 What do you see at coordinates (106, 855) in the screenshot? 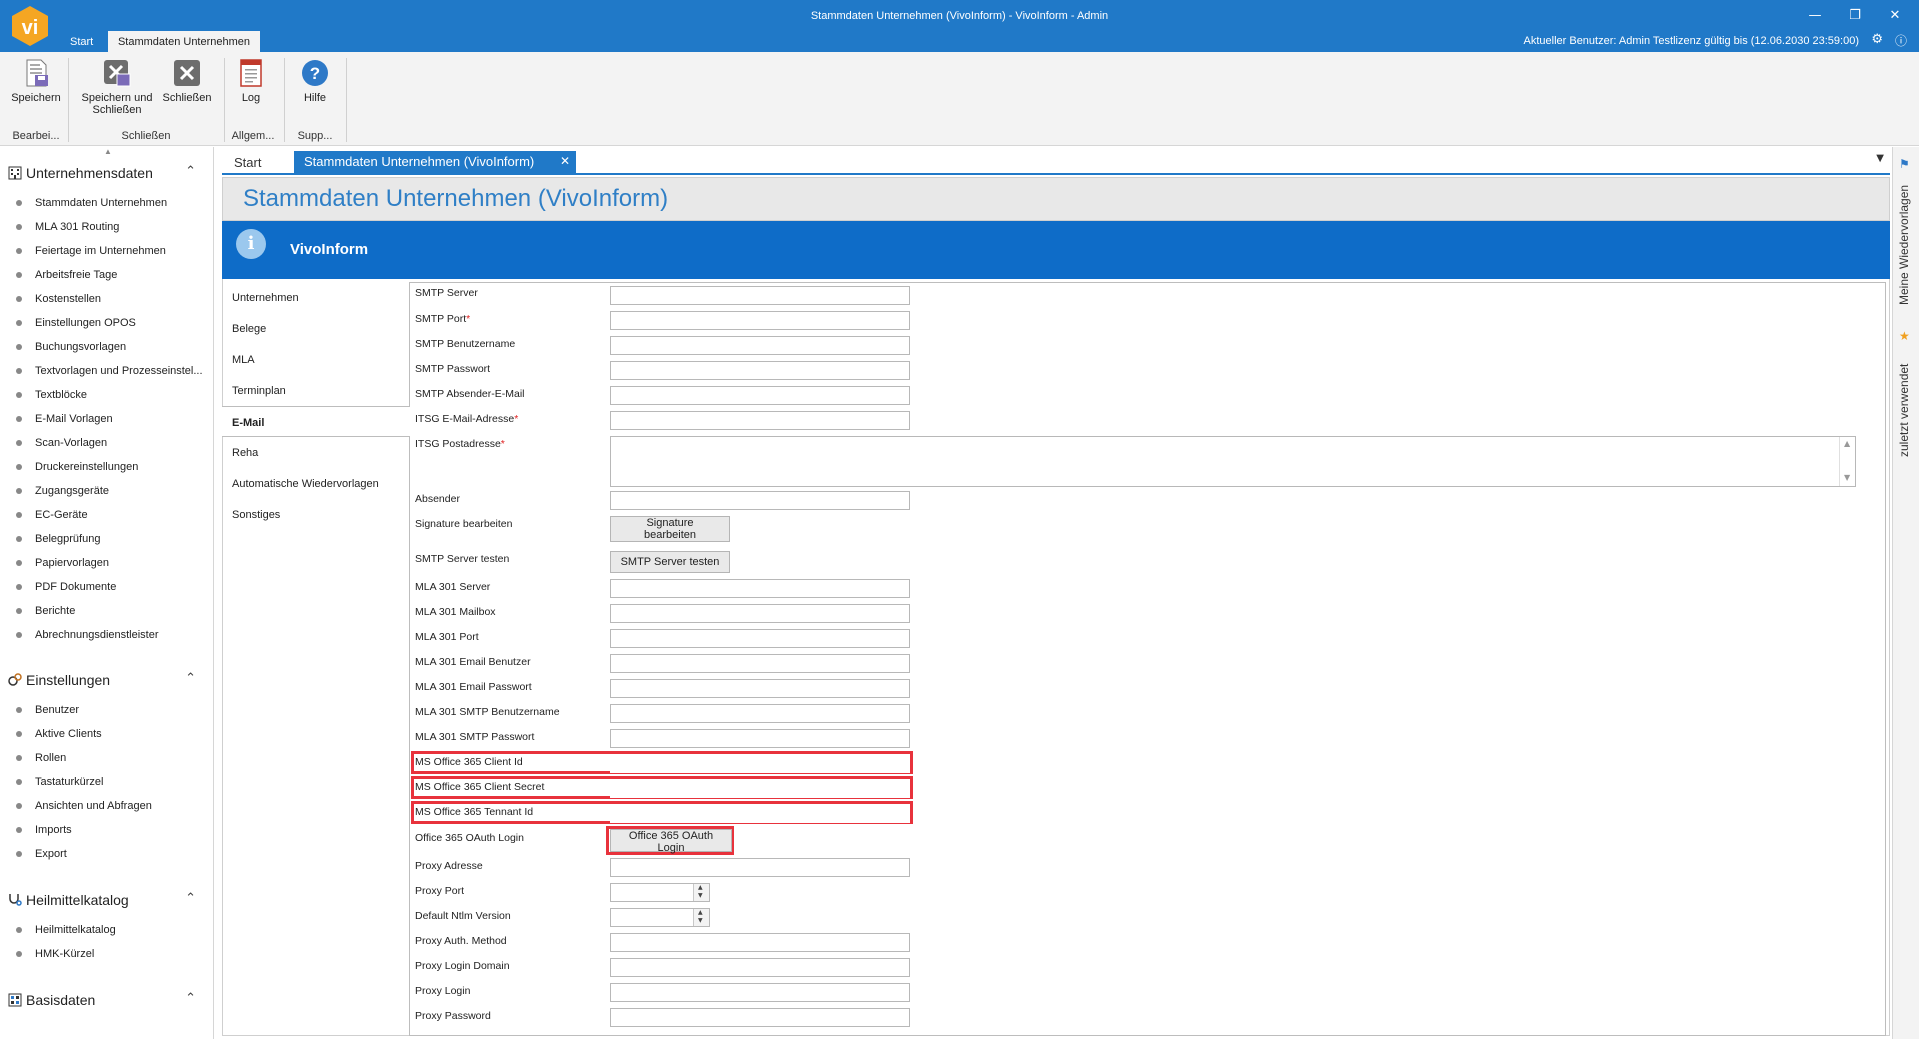
I see `sidebar-item: Export` at bounding box center [106, 855].